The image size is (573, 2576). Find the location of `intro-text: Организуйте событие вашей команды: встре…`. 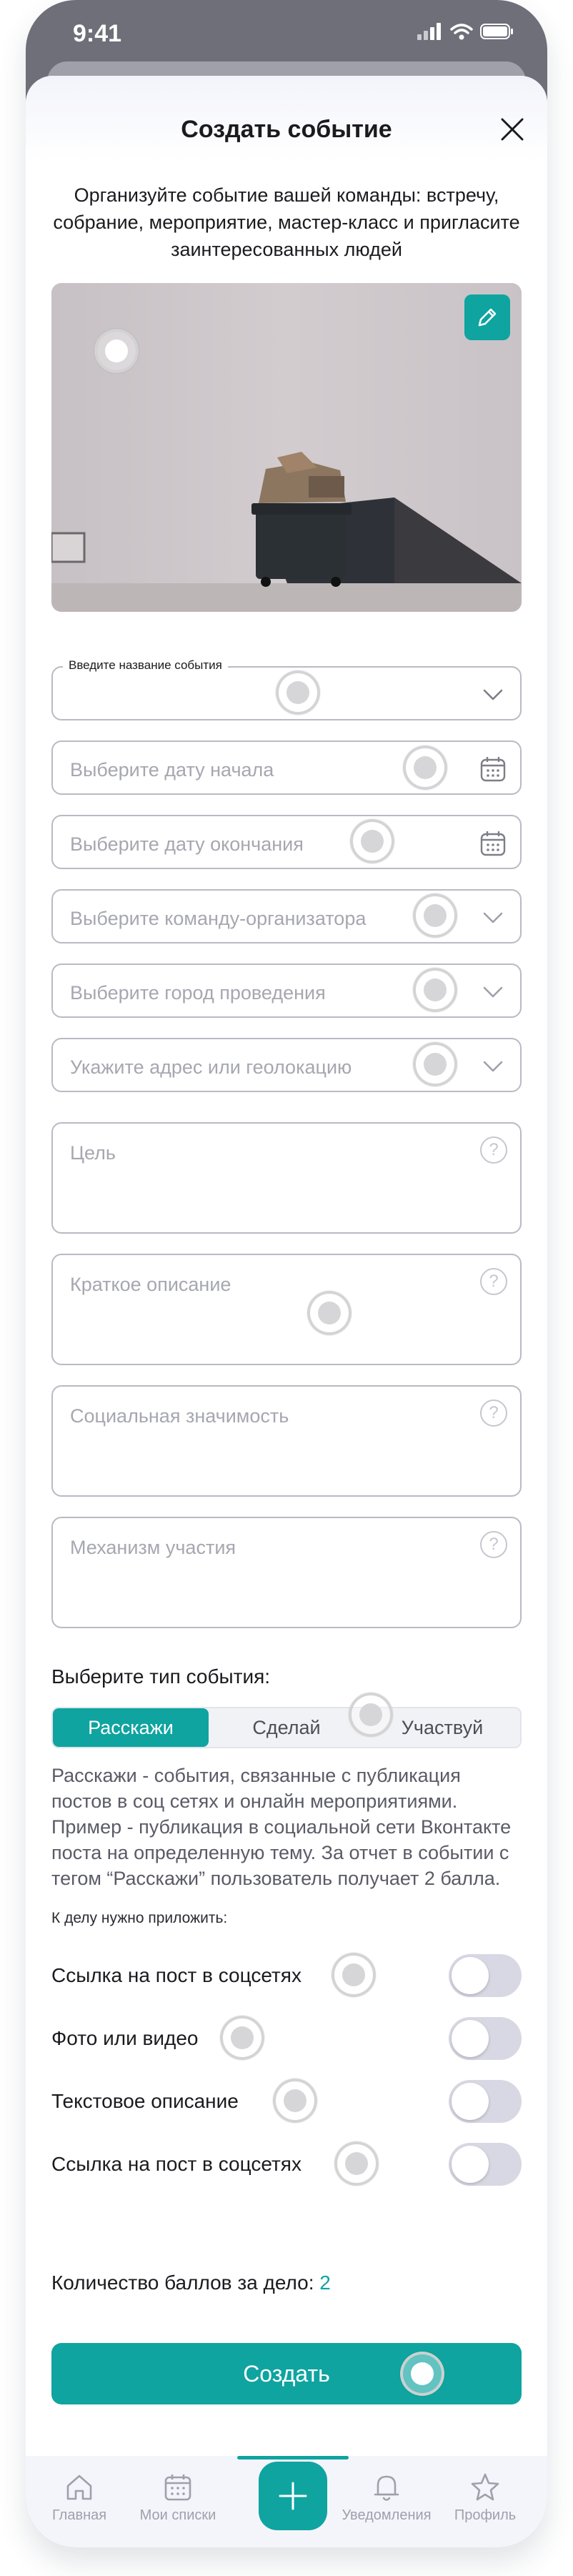

intro-text: Организуйте событие вашей команды: встре… is located at coordinates (286, 222).